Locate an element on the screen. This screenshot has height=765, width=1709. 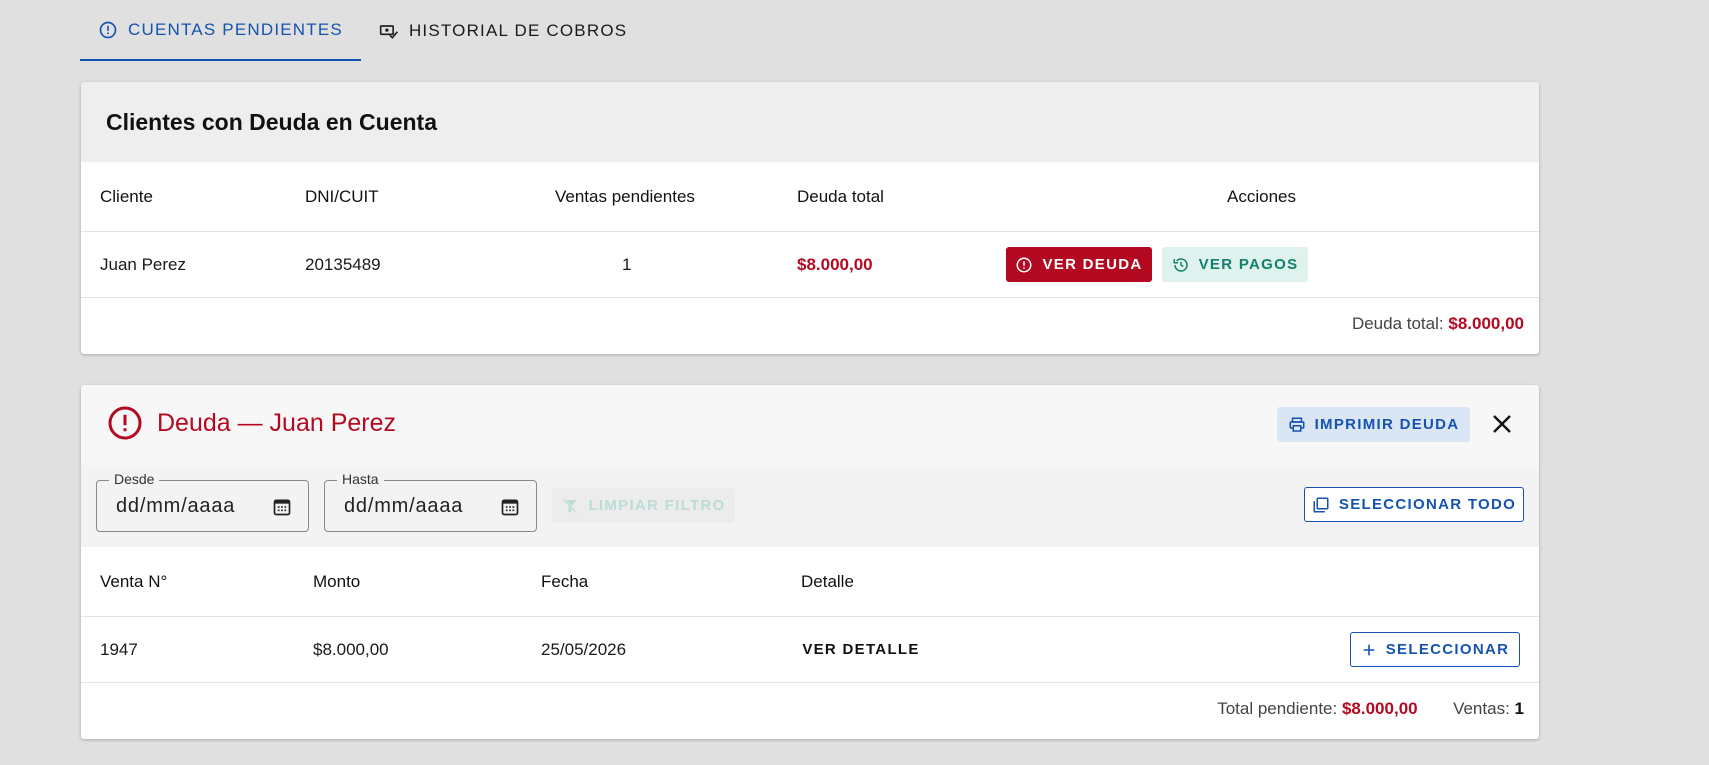
debt-header: Deuda — Juan Perez IMPRIMIR DEUDA is located at coordinates (810, 425).